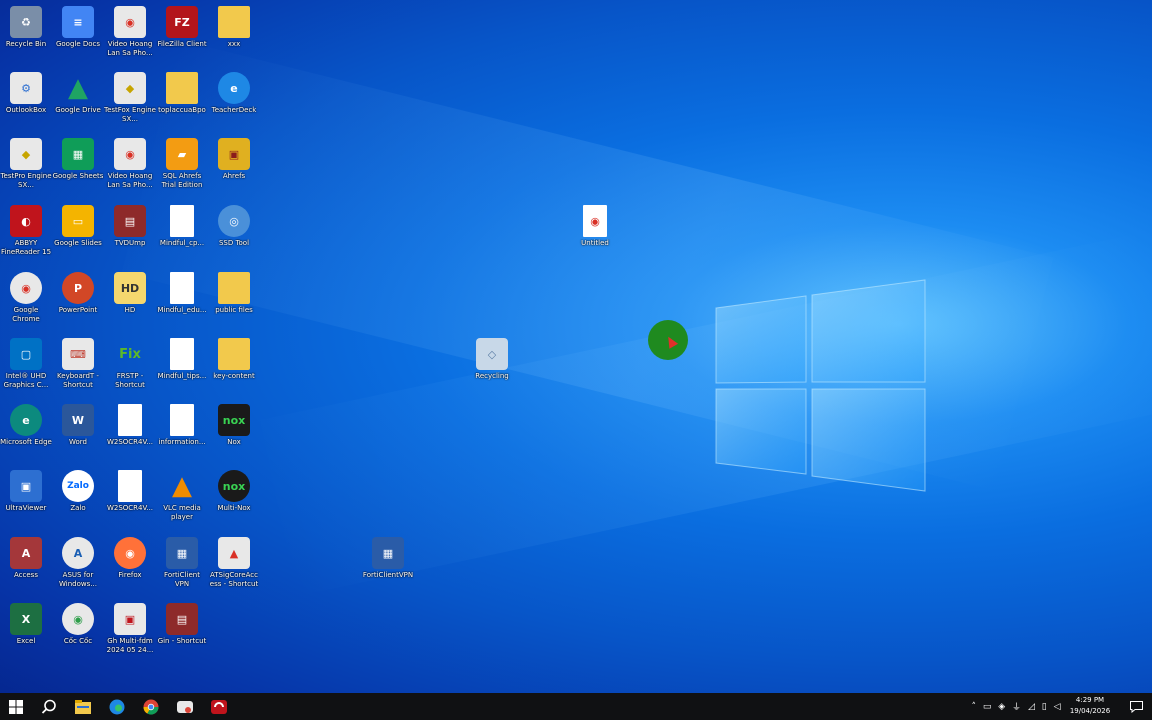  I want to click on search-button, so click(49, 706).